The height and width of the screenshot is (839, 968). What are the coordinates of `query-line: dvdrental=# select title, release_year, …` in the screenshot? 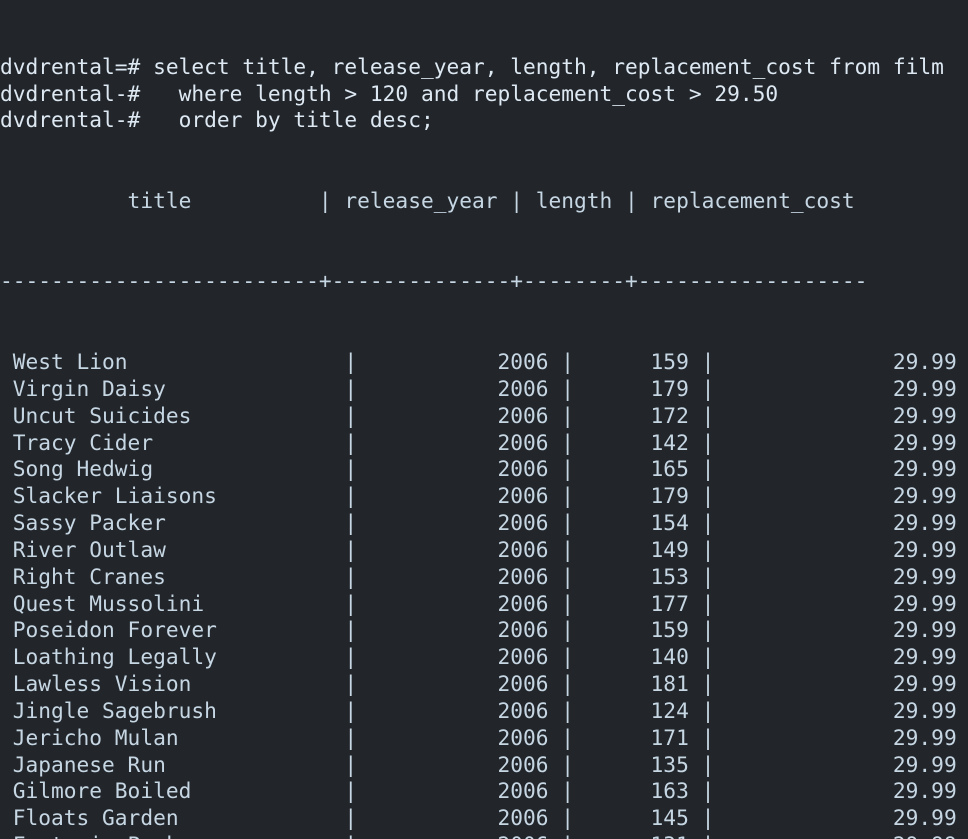 It's located at (472, 66).